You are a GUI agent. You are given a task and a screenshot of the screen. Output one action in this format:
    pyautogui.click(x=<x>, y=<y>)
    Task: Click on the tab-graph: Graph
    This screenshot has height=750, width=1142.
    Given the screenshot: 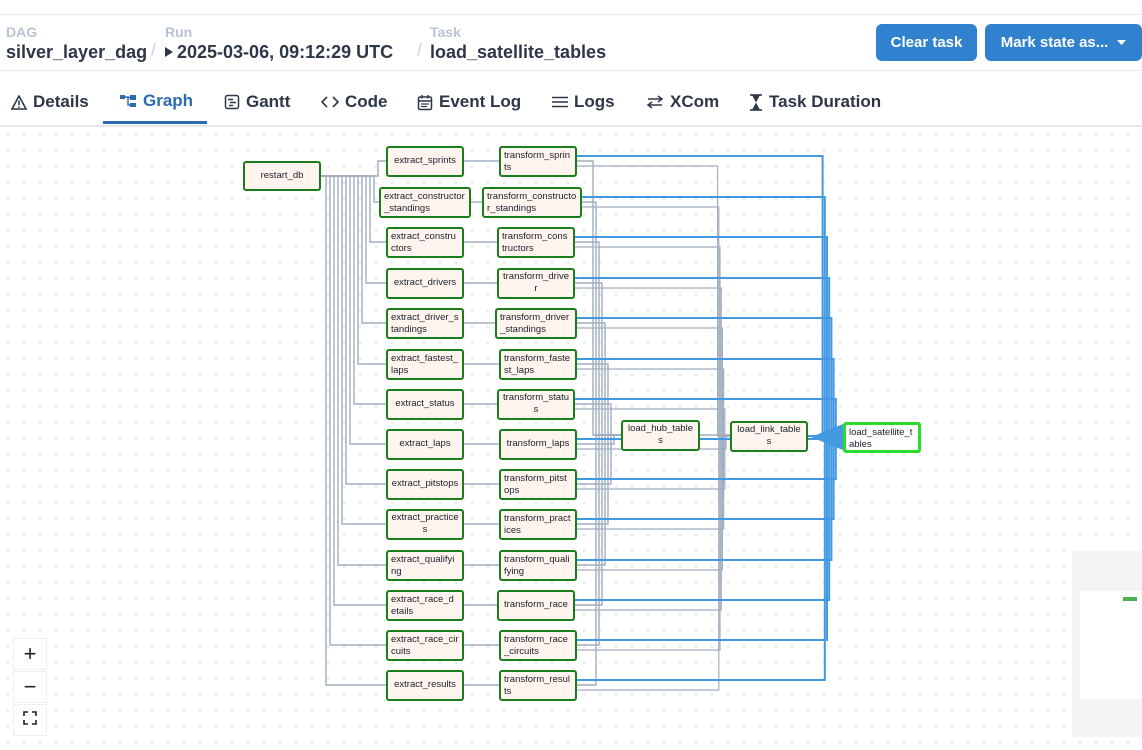 What is the action you would take?
    pyautogui.click(x=155, y=102)
    